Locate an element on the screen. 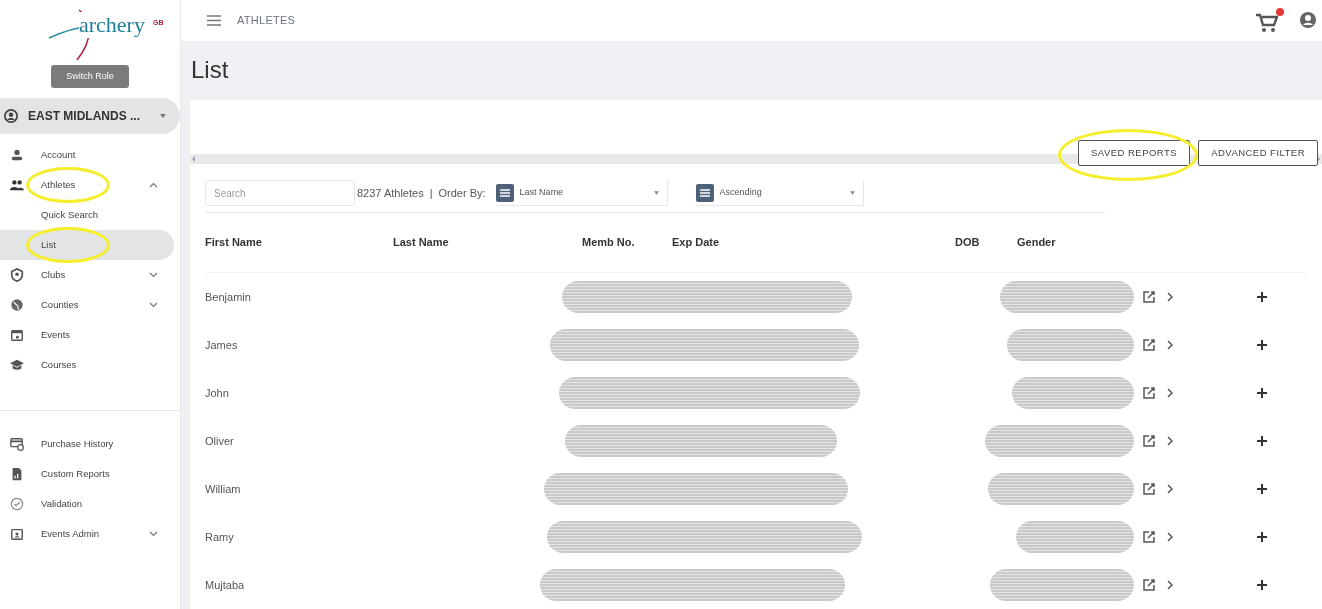 The image size is (1322, 609). column-header: First Name is located at coordinates (234, 243).